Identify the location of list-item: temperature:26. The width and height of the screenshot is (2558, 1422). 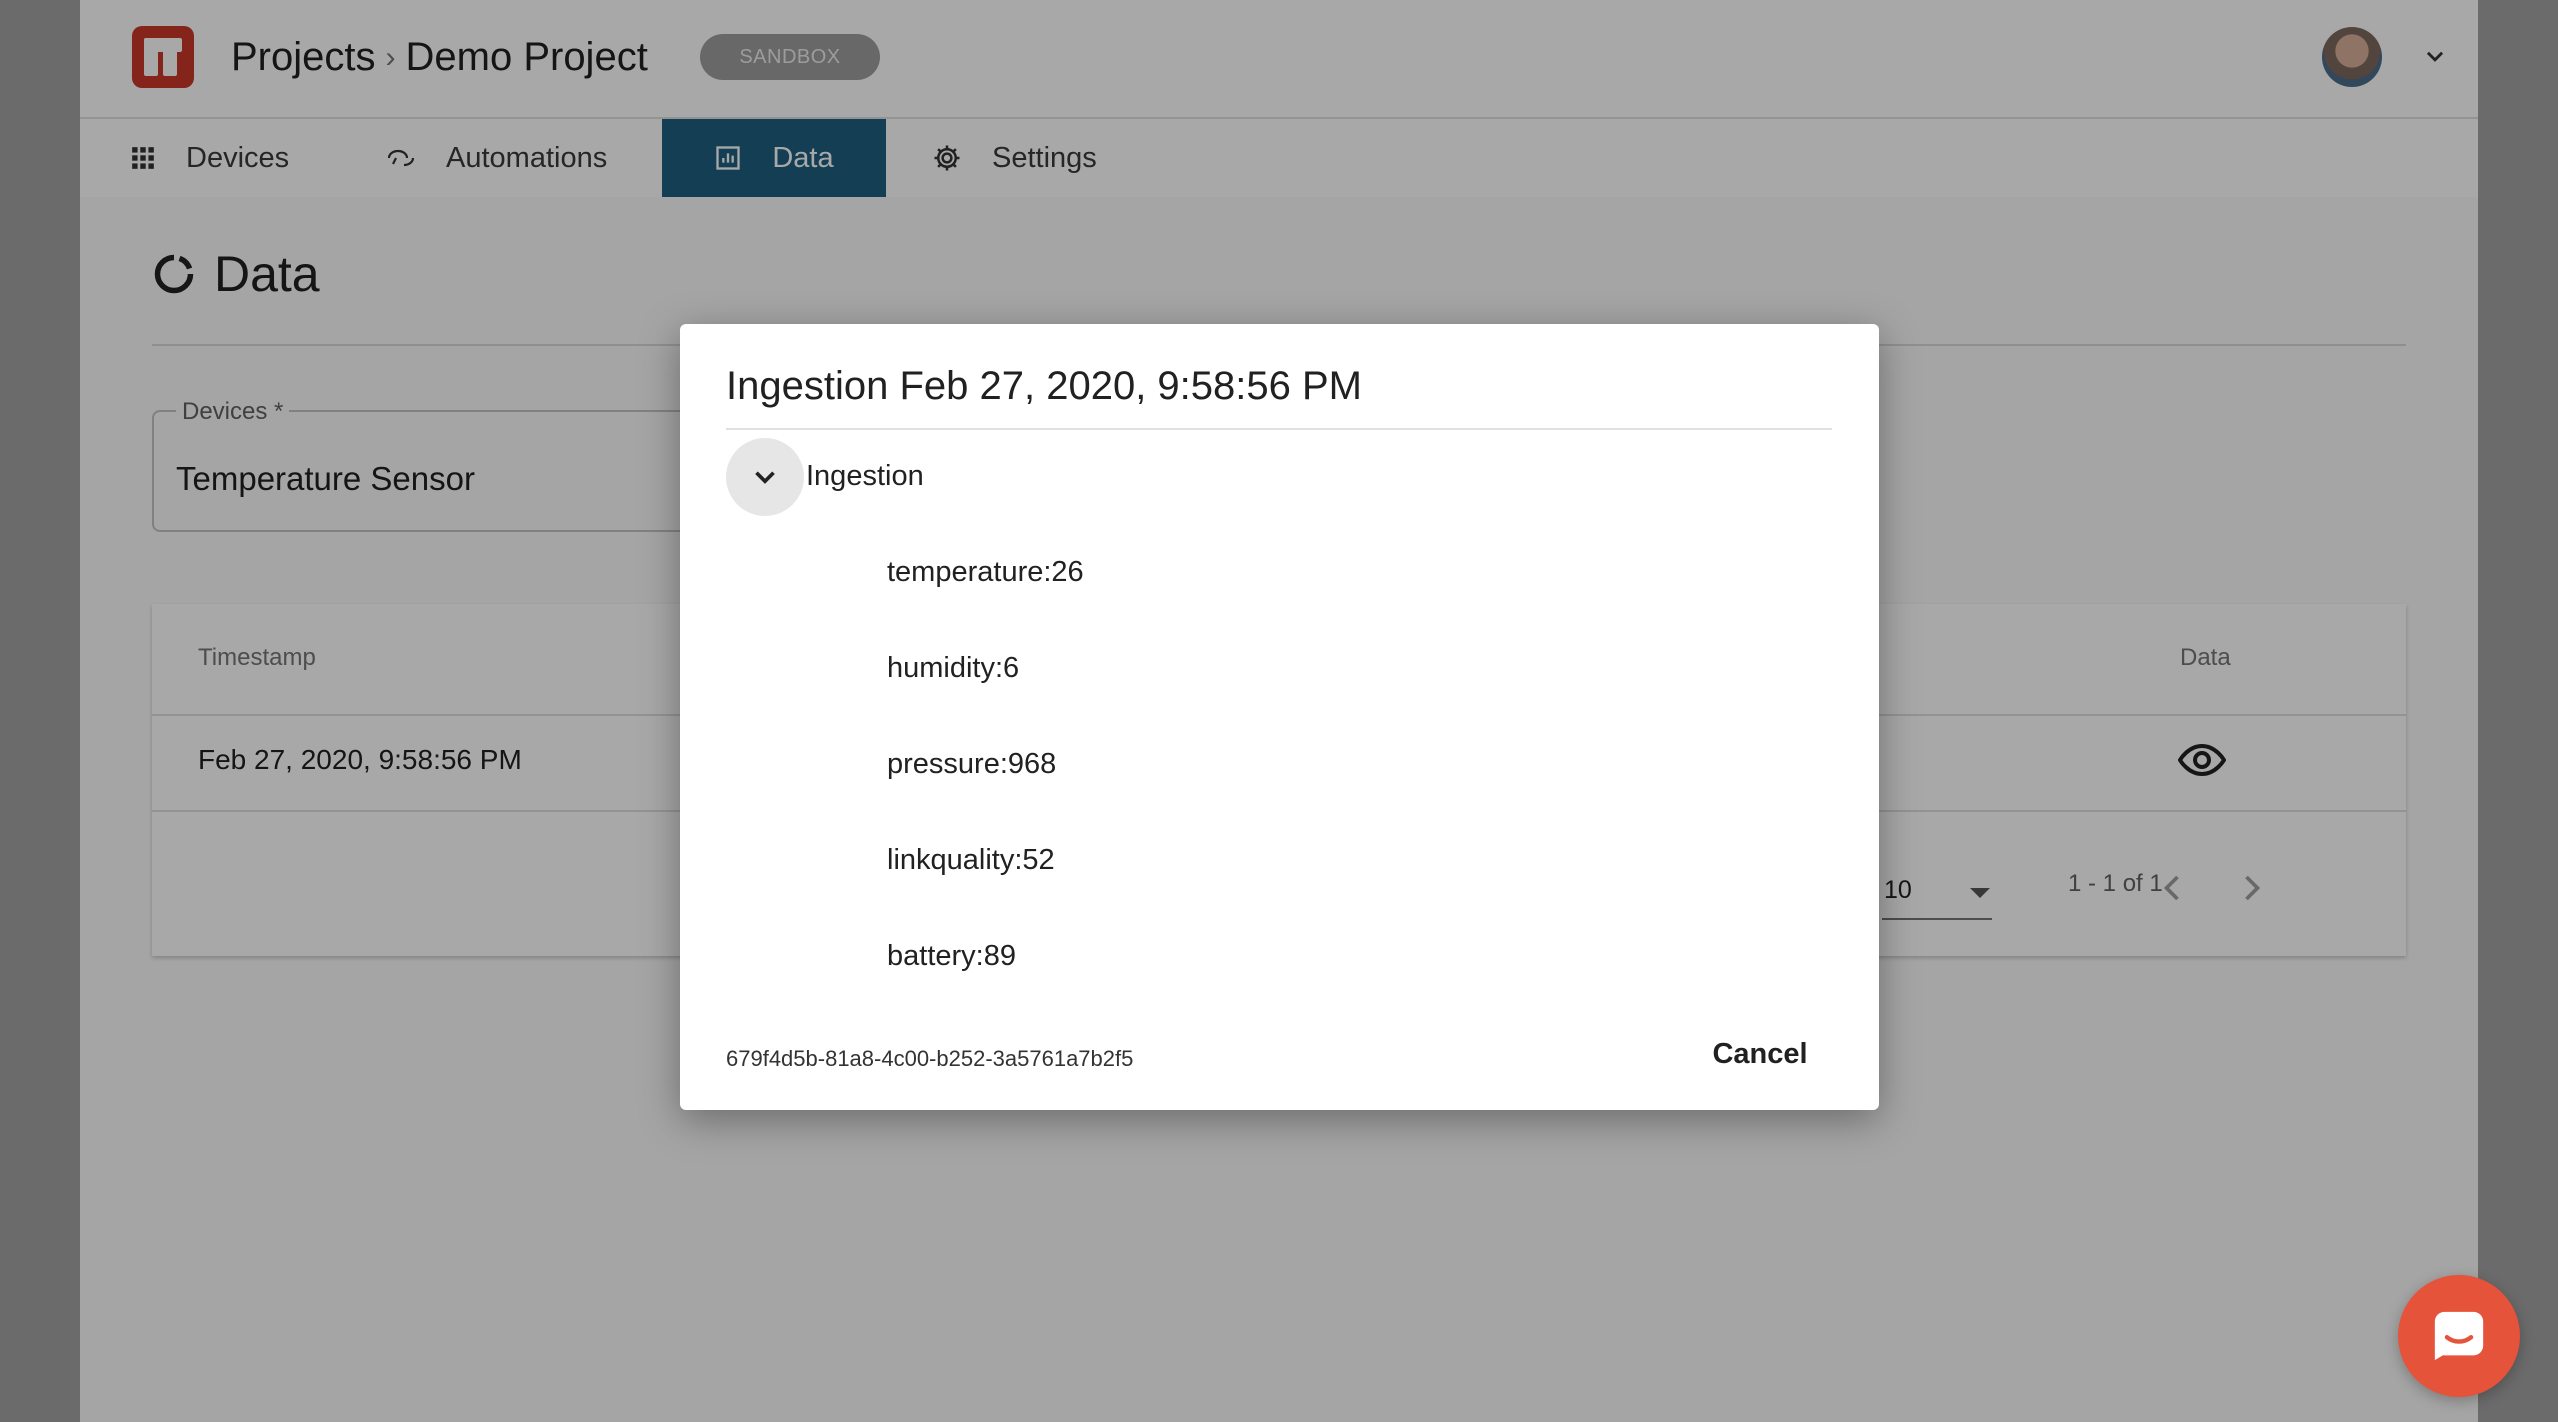
(985, 572).